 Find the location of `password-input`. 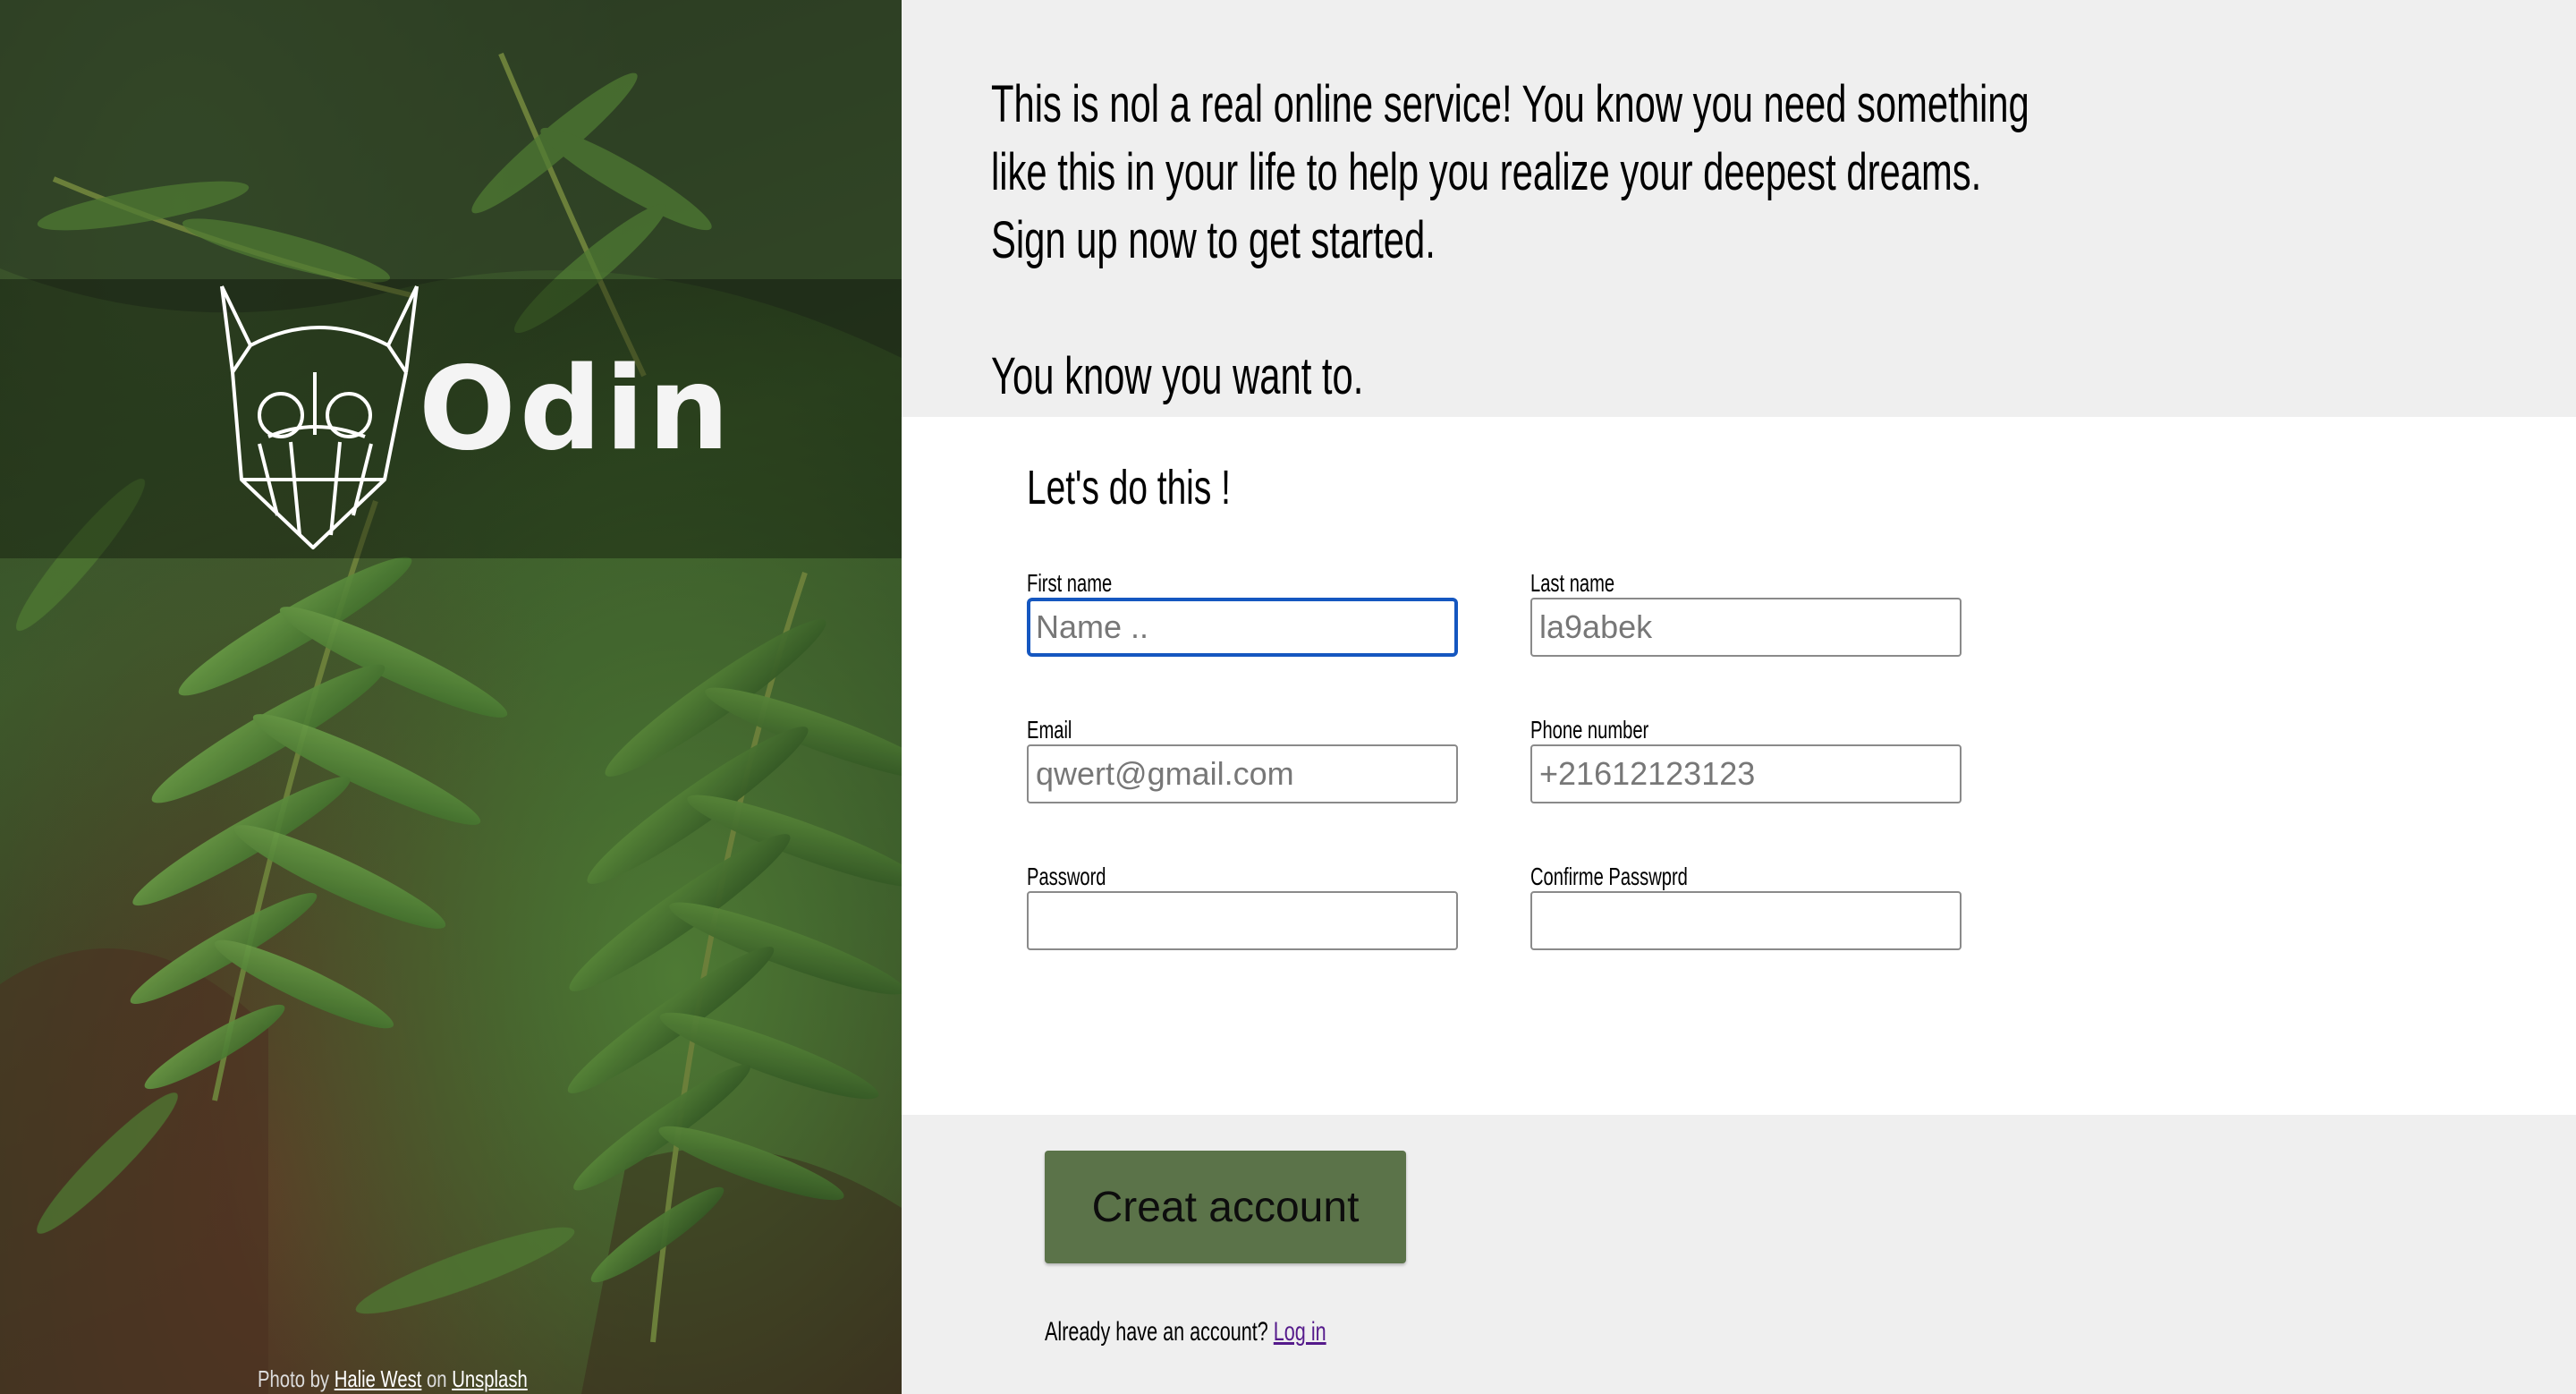

password-input is located at coordinates (1242, 920).